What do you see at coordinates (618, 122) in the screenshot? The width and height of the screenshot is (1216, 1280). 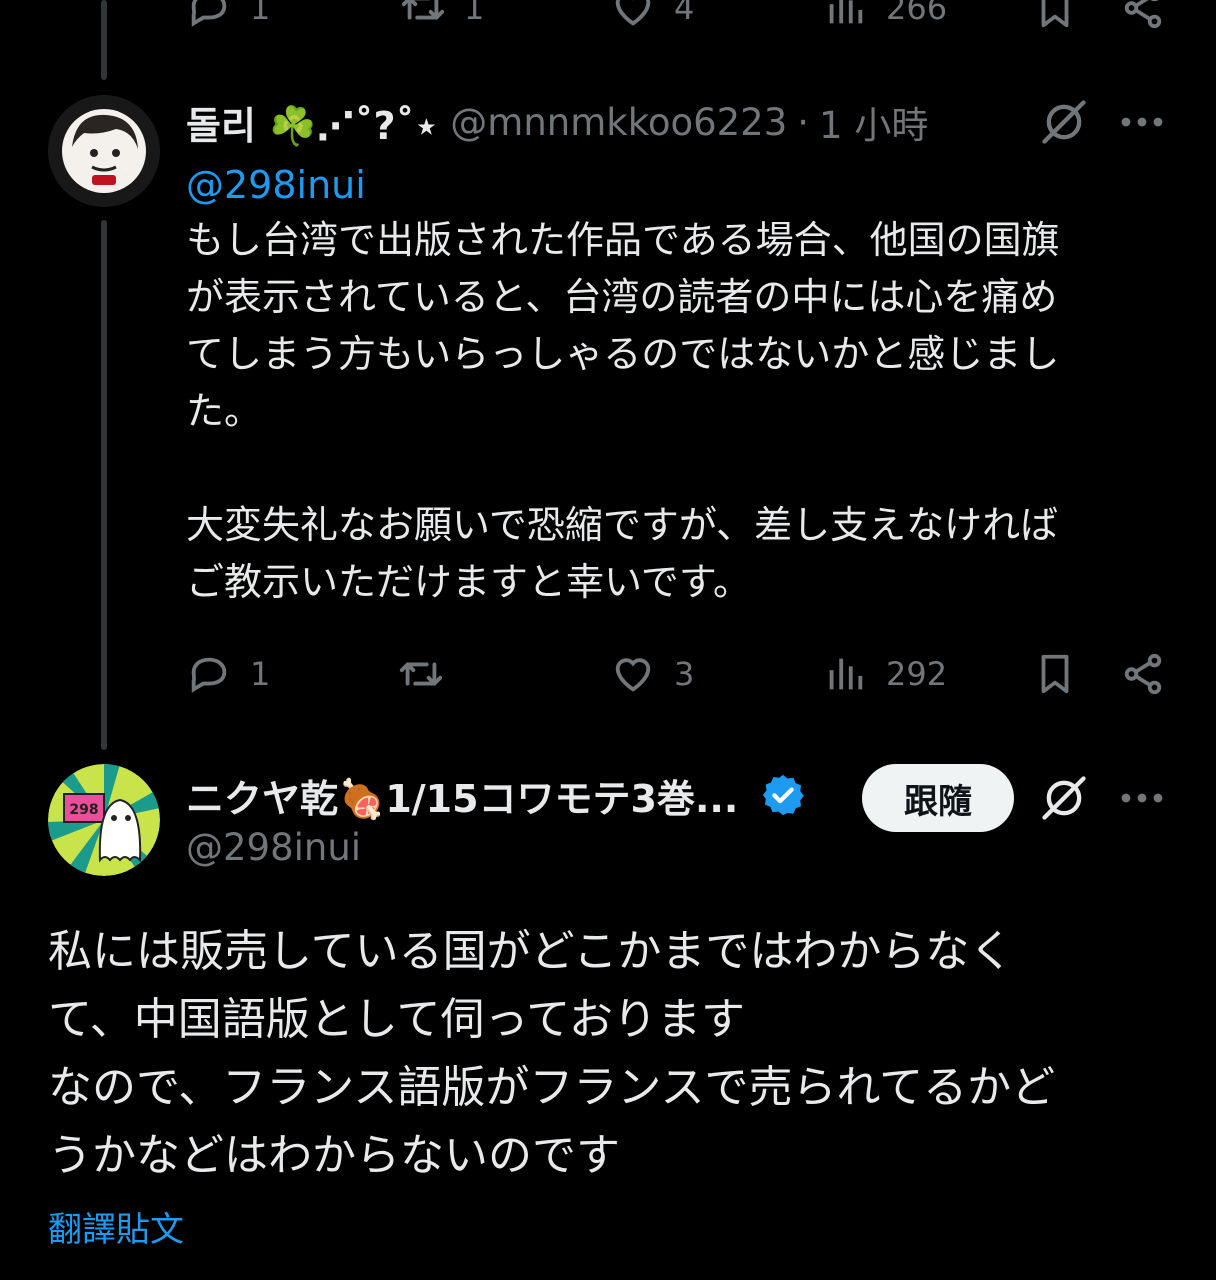 I see `reply-handle: @mnnmkkoo6223` at bounding box center [618, 122].